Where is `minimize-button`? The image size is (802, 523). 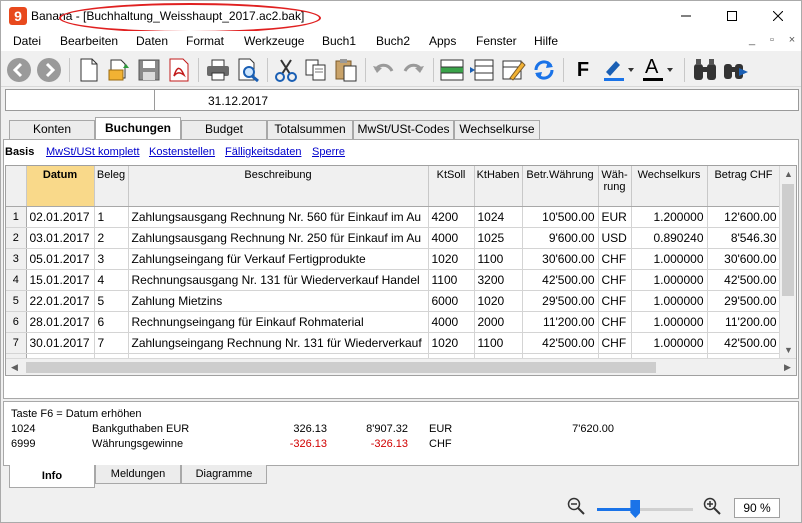
minimize-button is located at coordinates (686, 16).